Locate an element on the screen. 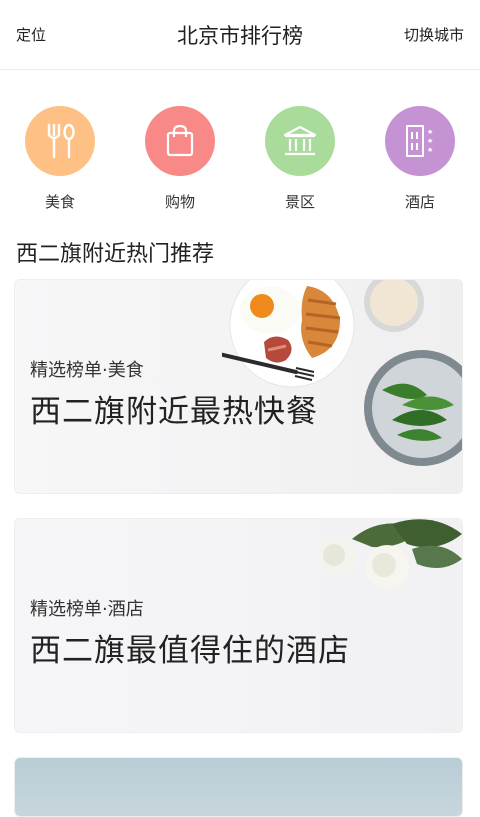 The image size is (480, 817). hotel-icon: ★ ★ ★ is located at coordinates (420, 141).